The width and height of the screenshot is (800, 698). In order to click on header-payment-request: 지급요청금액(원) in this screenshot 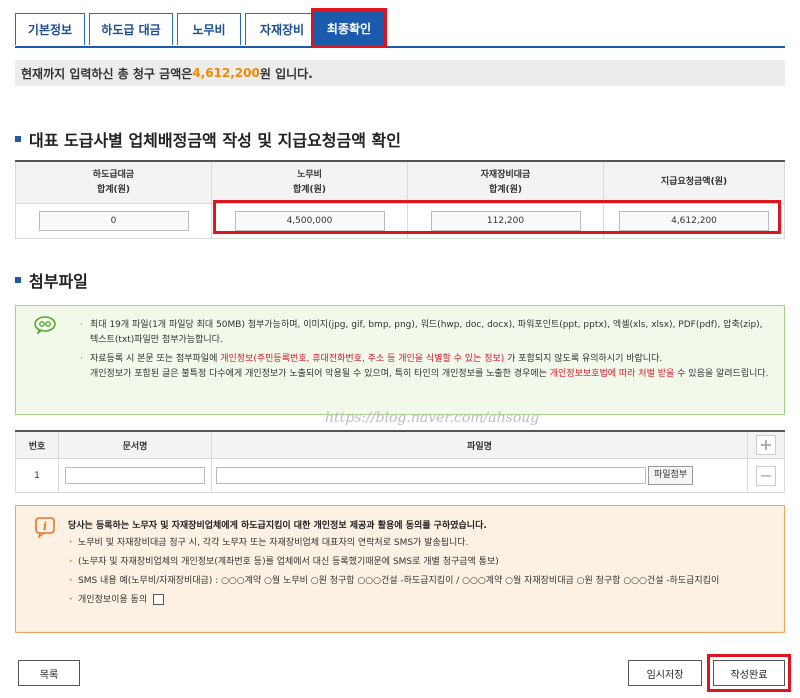, I will do `click(694, 182)`.